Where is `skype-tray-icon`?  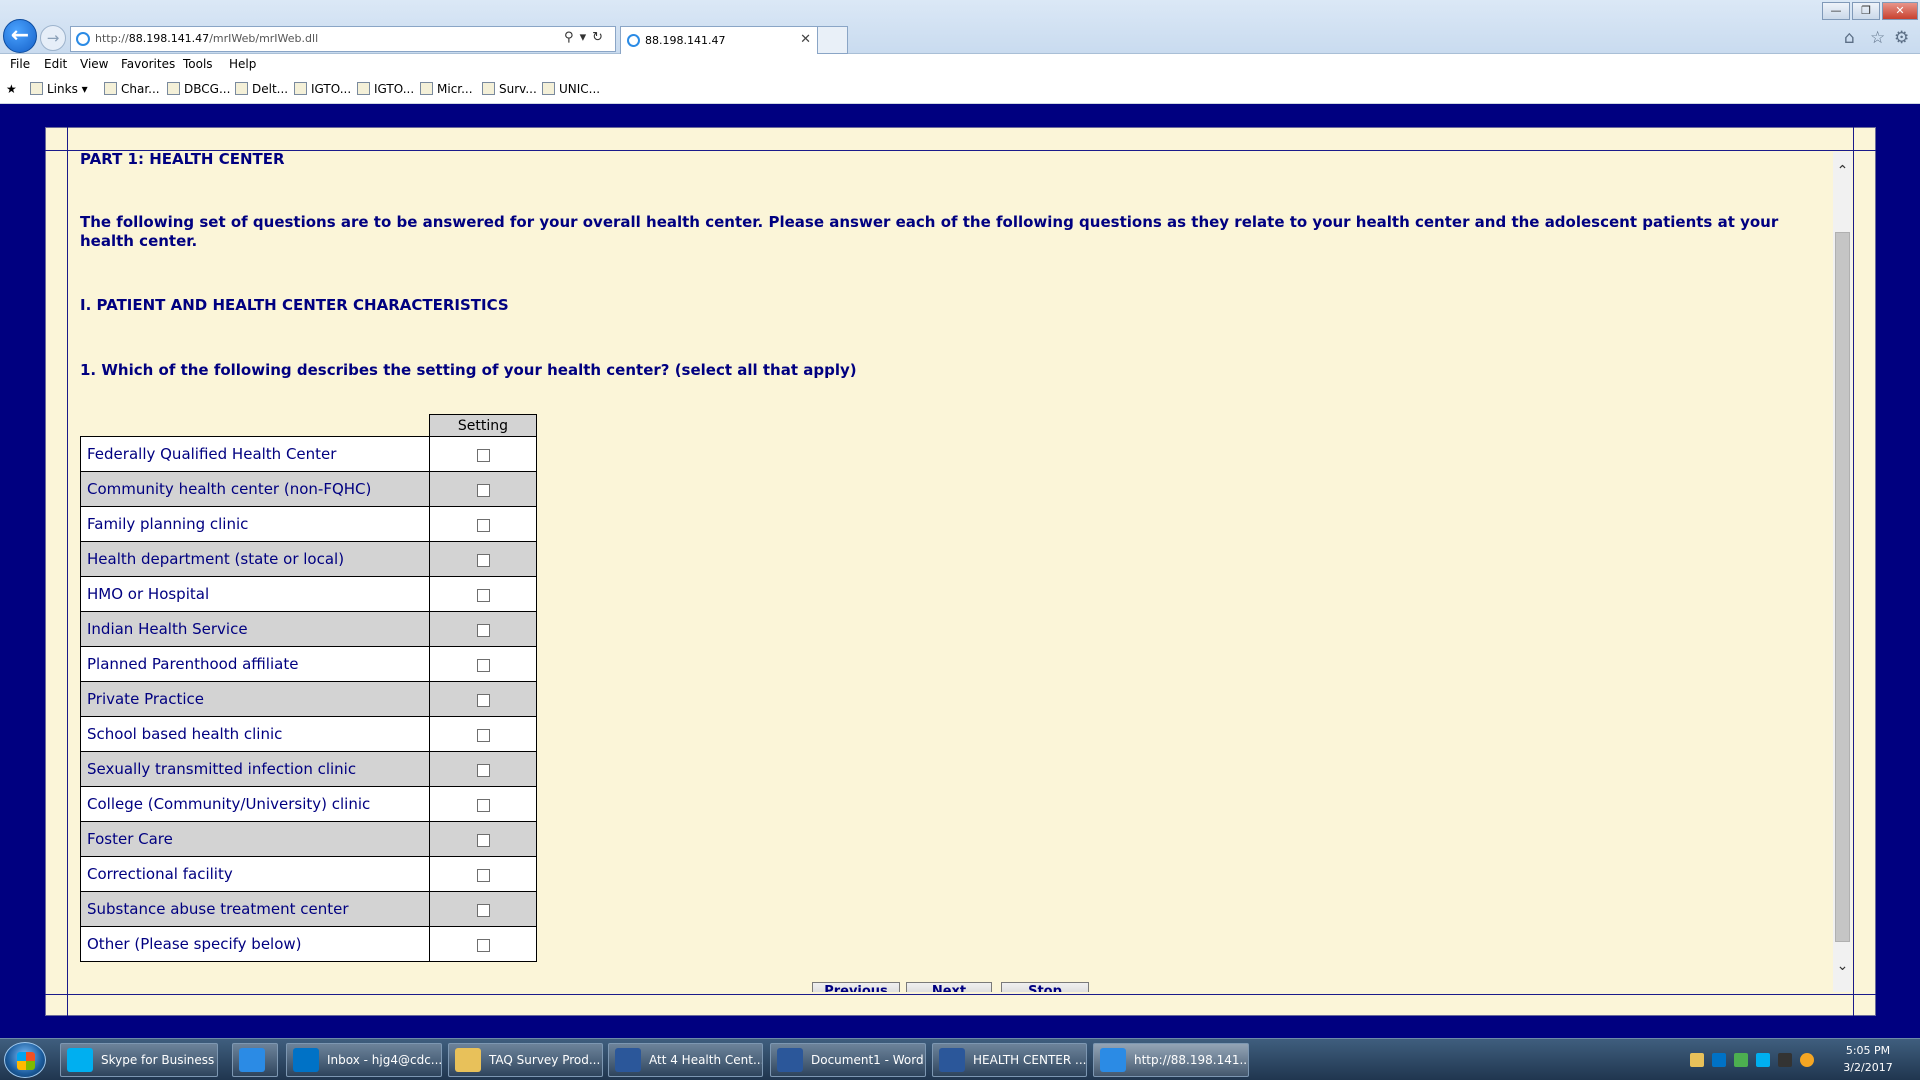 skype-tray-icon is located at coordinates (1763, 1060).